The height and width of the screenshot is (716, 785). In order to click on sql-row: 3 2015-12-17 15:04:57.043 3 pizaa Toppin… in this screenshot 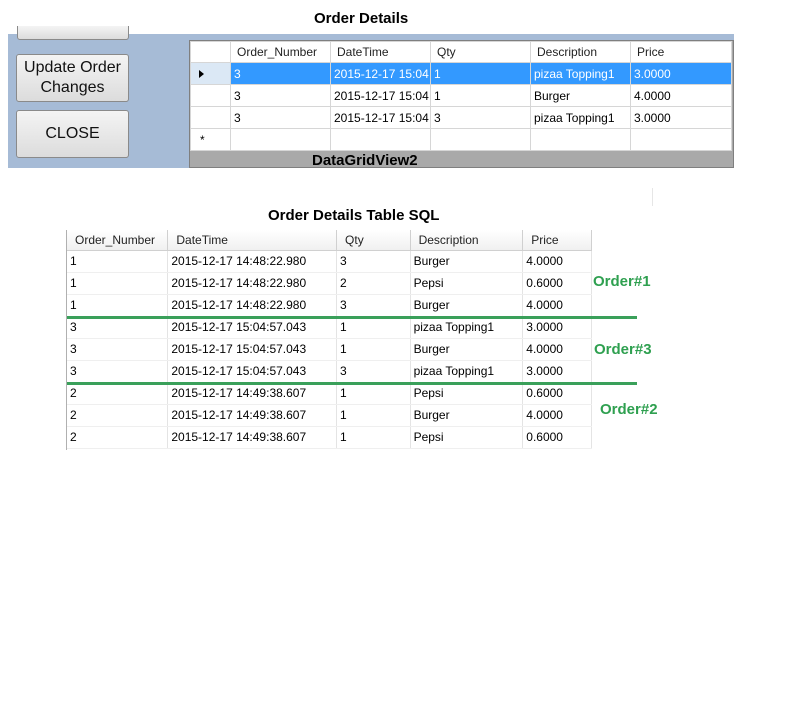, I will do `click(329, 371)`.